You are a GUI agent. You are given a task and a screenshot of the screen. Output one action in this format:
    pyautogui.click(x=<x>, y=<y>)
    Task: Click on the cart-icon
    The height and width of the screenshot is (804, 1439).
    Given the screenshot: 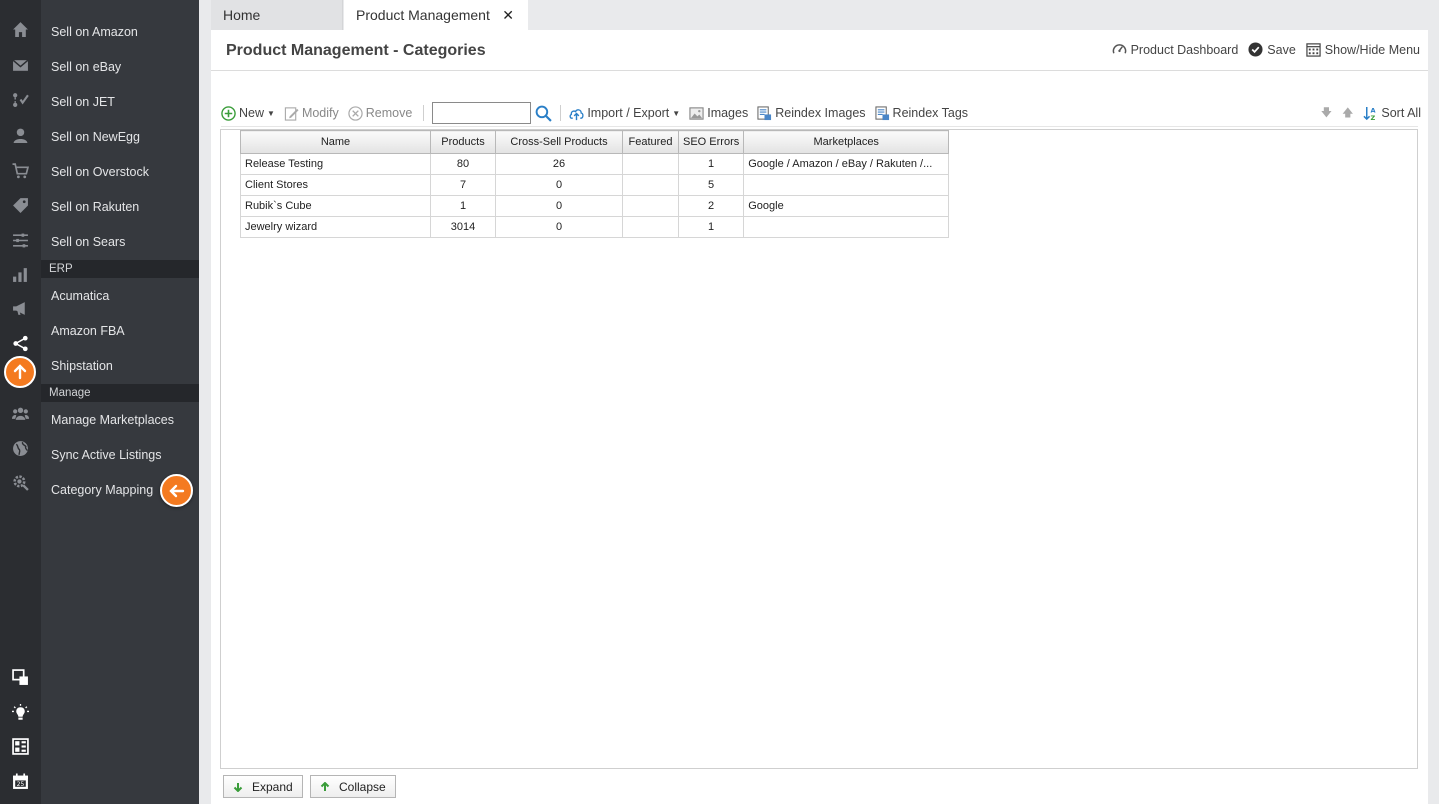 What is the action you would take?
    pyautogui.click(x=20, y=170)
    